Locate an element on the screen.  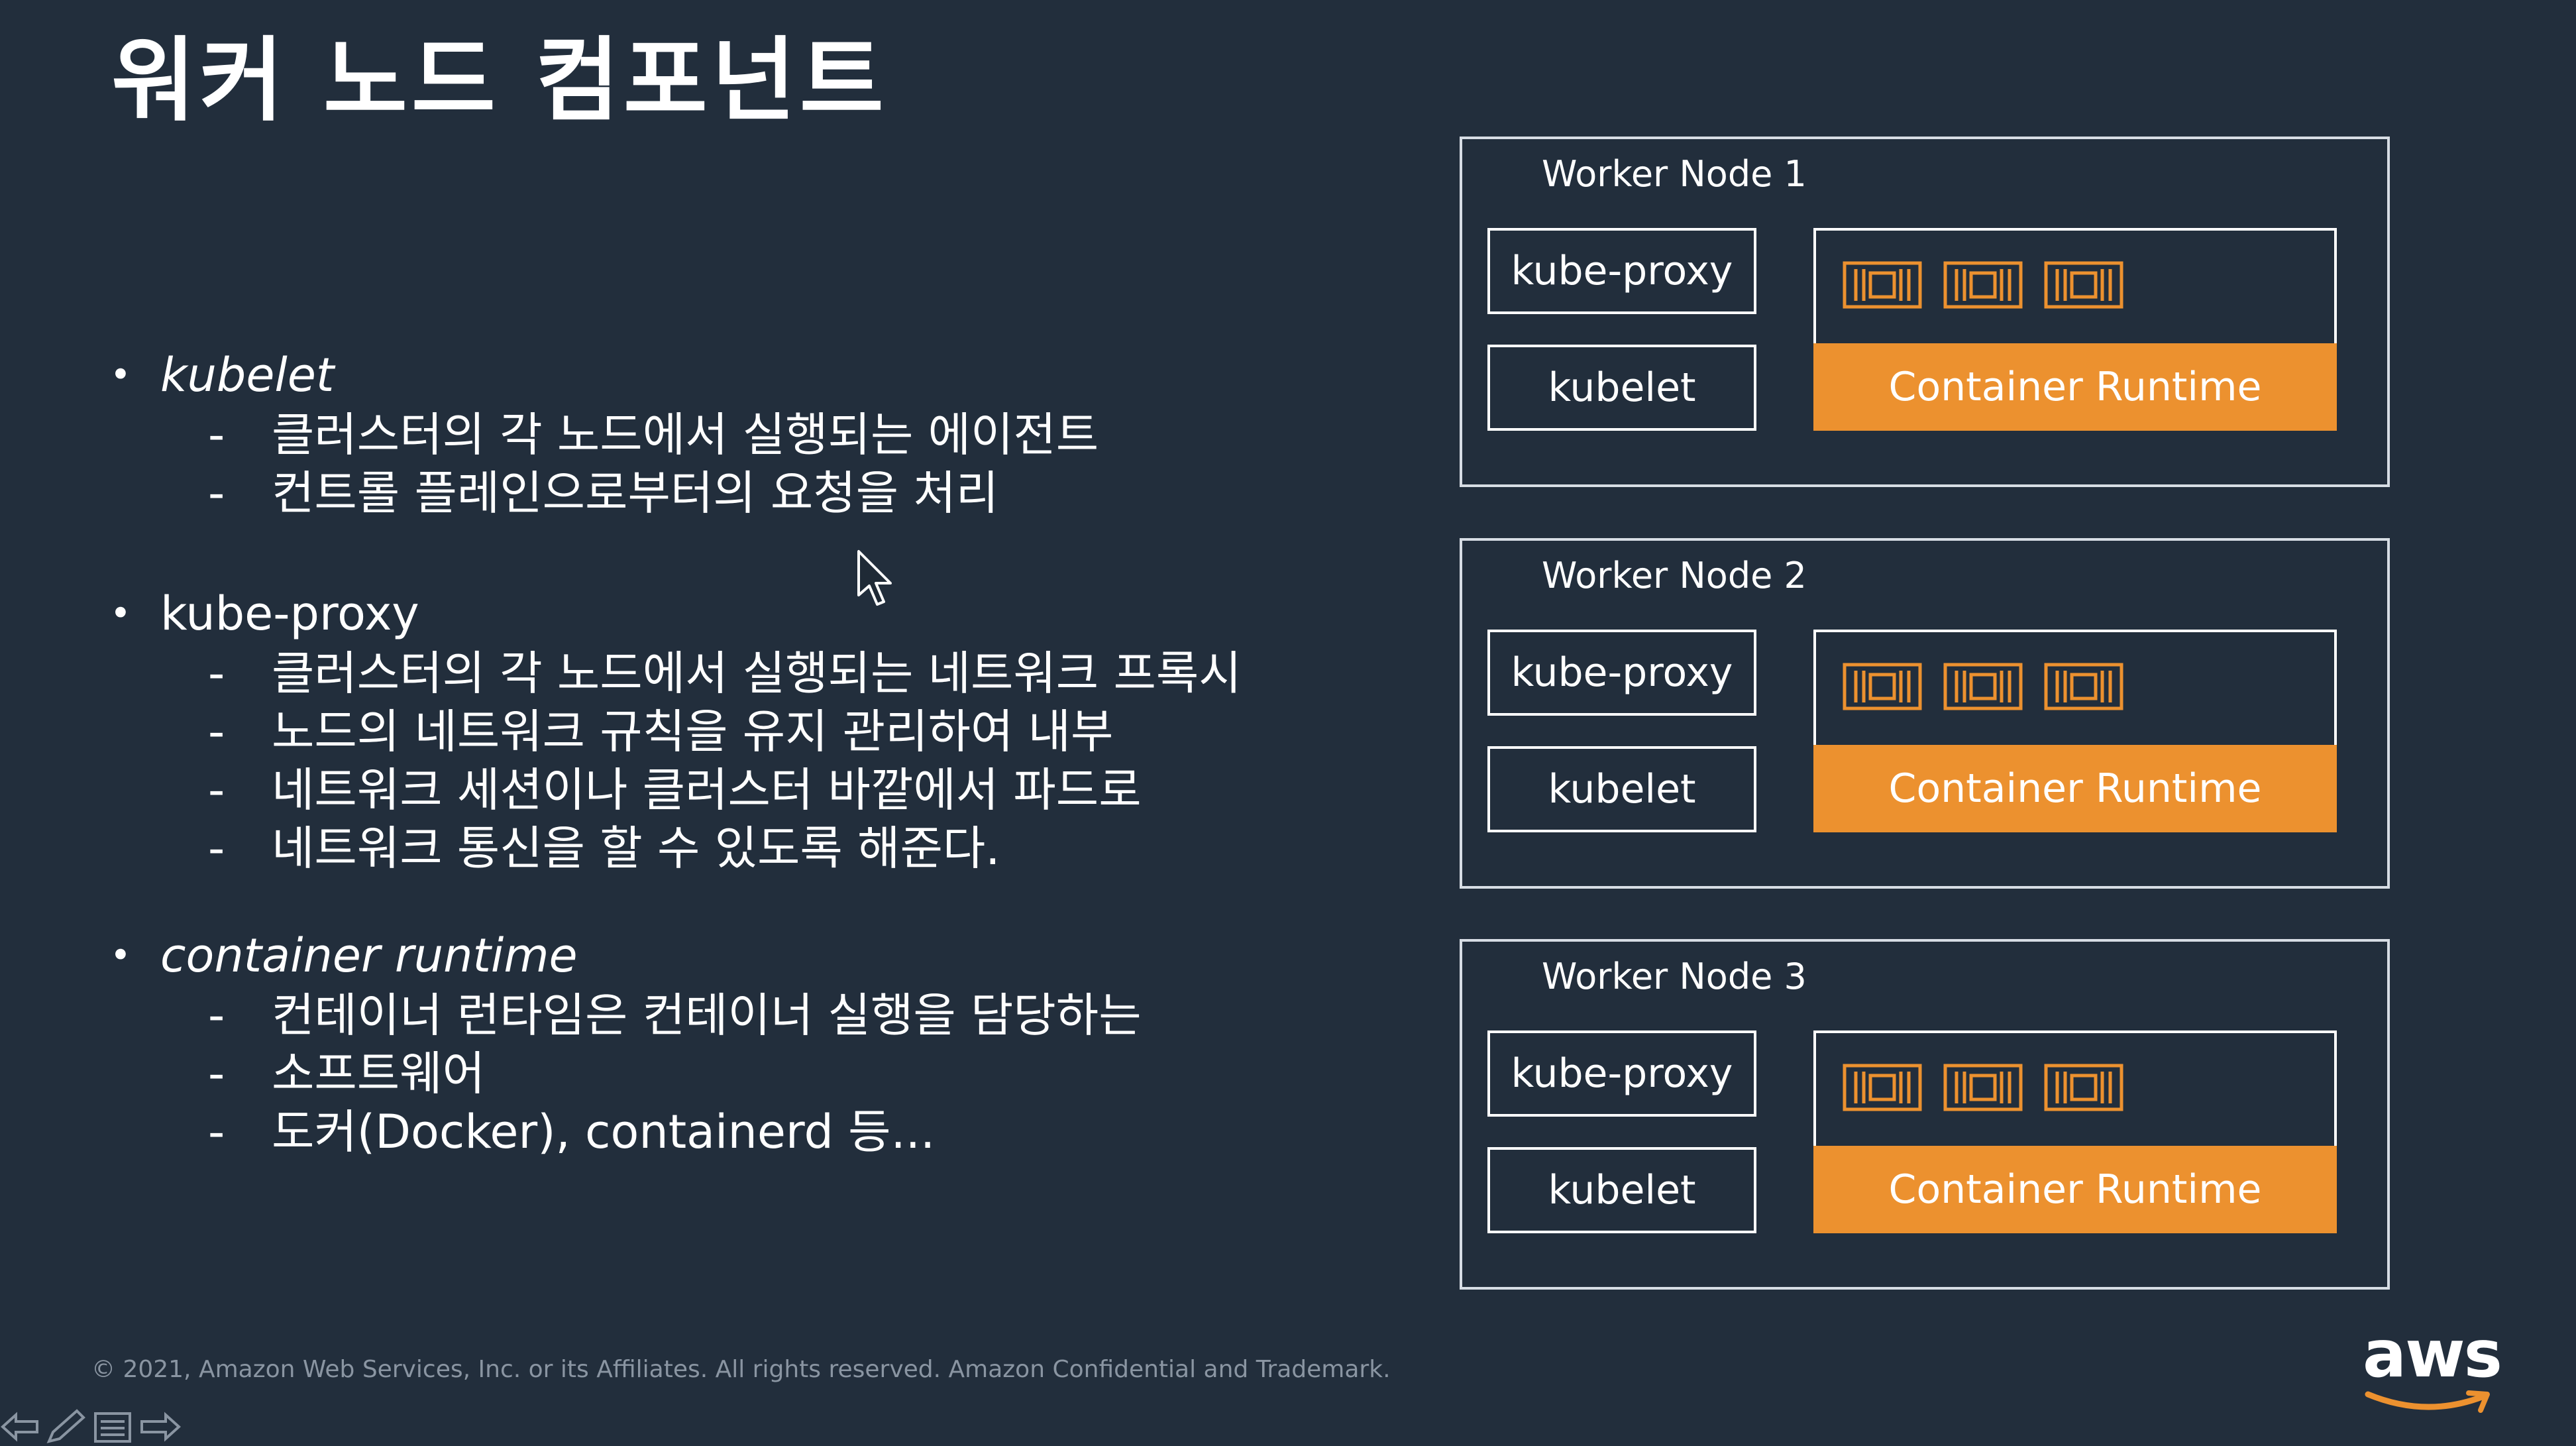
bullet-sub-item: 클러스터의 각 노드에서 실행되는 에이전트 is located at coordinates (795, 435).